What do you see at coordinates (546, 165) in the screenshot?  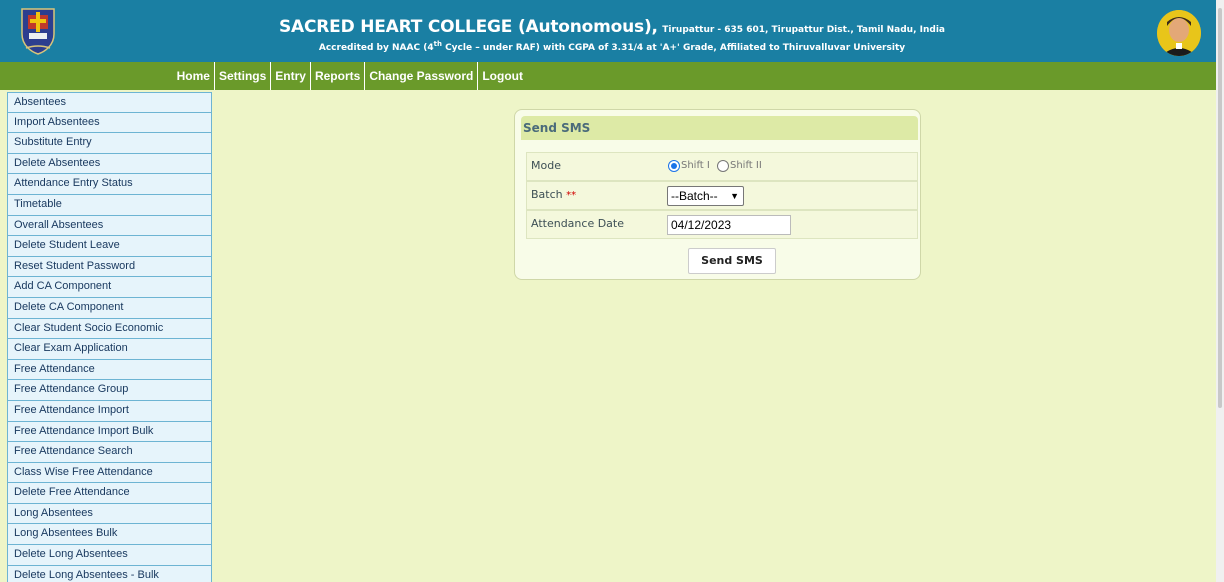 I see `mode-label: Mode` at bounding box center [546, 165].